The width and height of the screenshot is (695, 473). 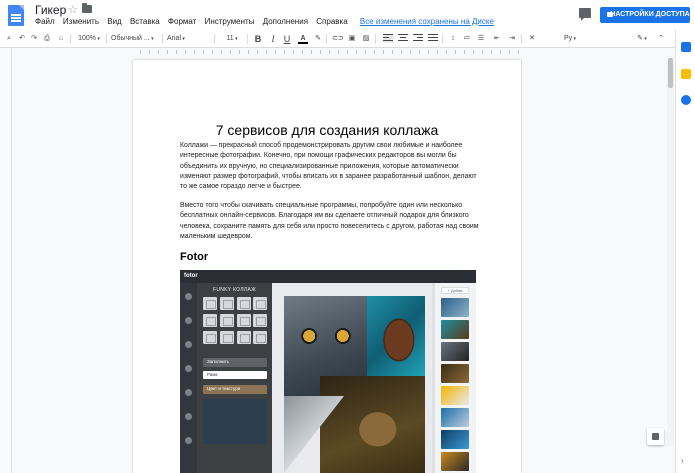 I want to click on horizontal-ruler, so click(x=343, y=52).